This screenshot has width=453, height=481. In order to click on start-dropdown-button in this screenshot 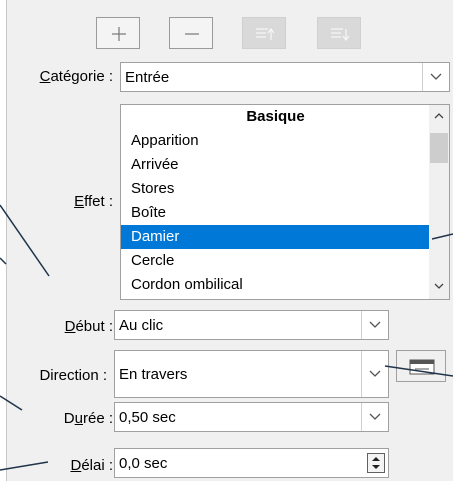, I will do `click(374, 325)`.